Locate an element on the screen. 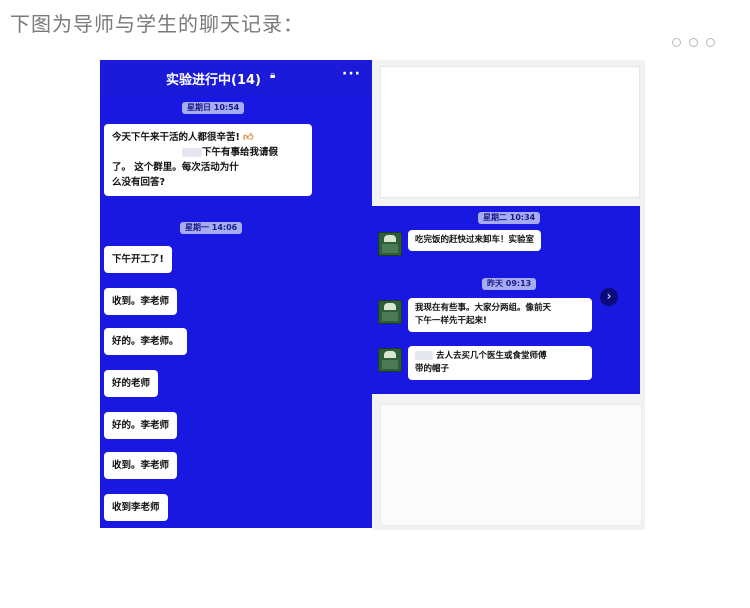 Image resolution: width=750 pixels, height=608 pixels. blank-card-bottom is located at coordinates (511, 465).